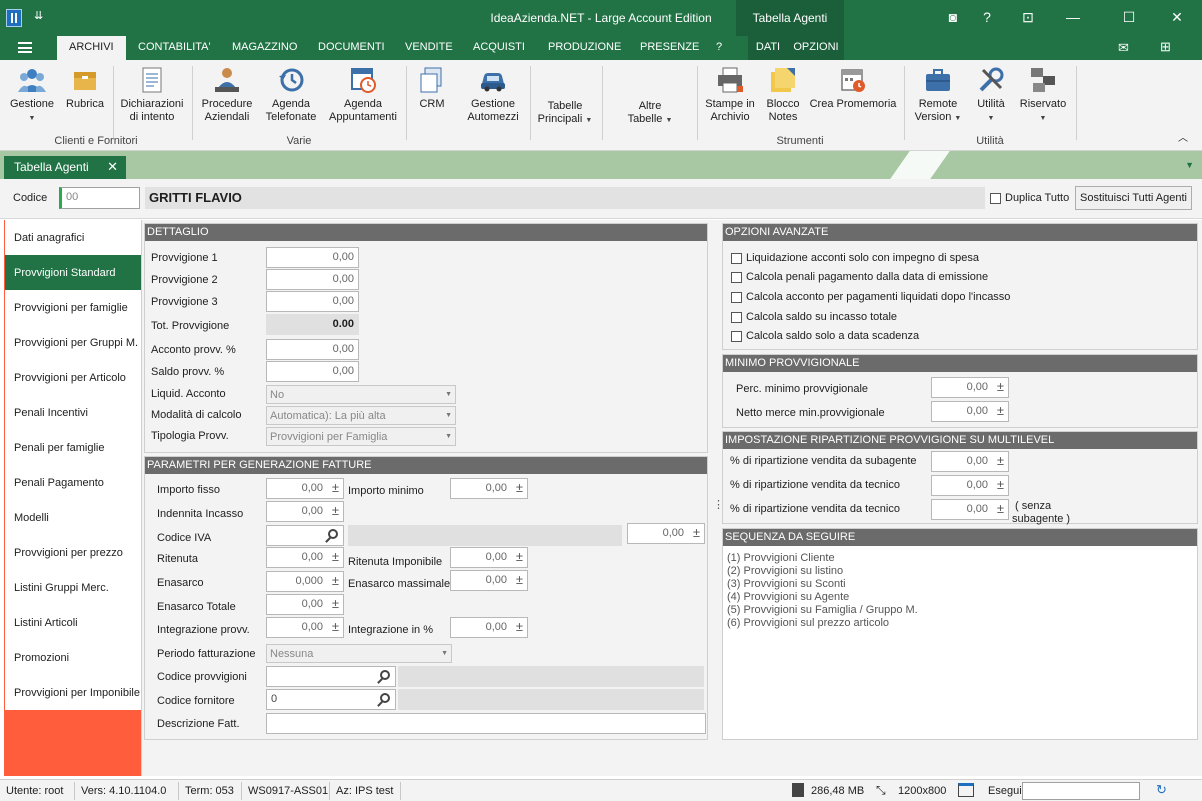 The width and height of the screenshot is (1202, 801). What do you see at coordinates (719, 47) in the screenshot?
I see `tab-help: ?` at bounding box center [719, 47].